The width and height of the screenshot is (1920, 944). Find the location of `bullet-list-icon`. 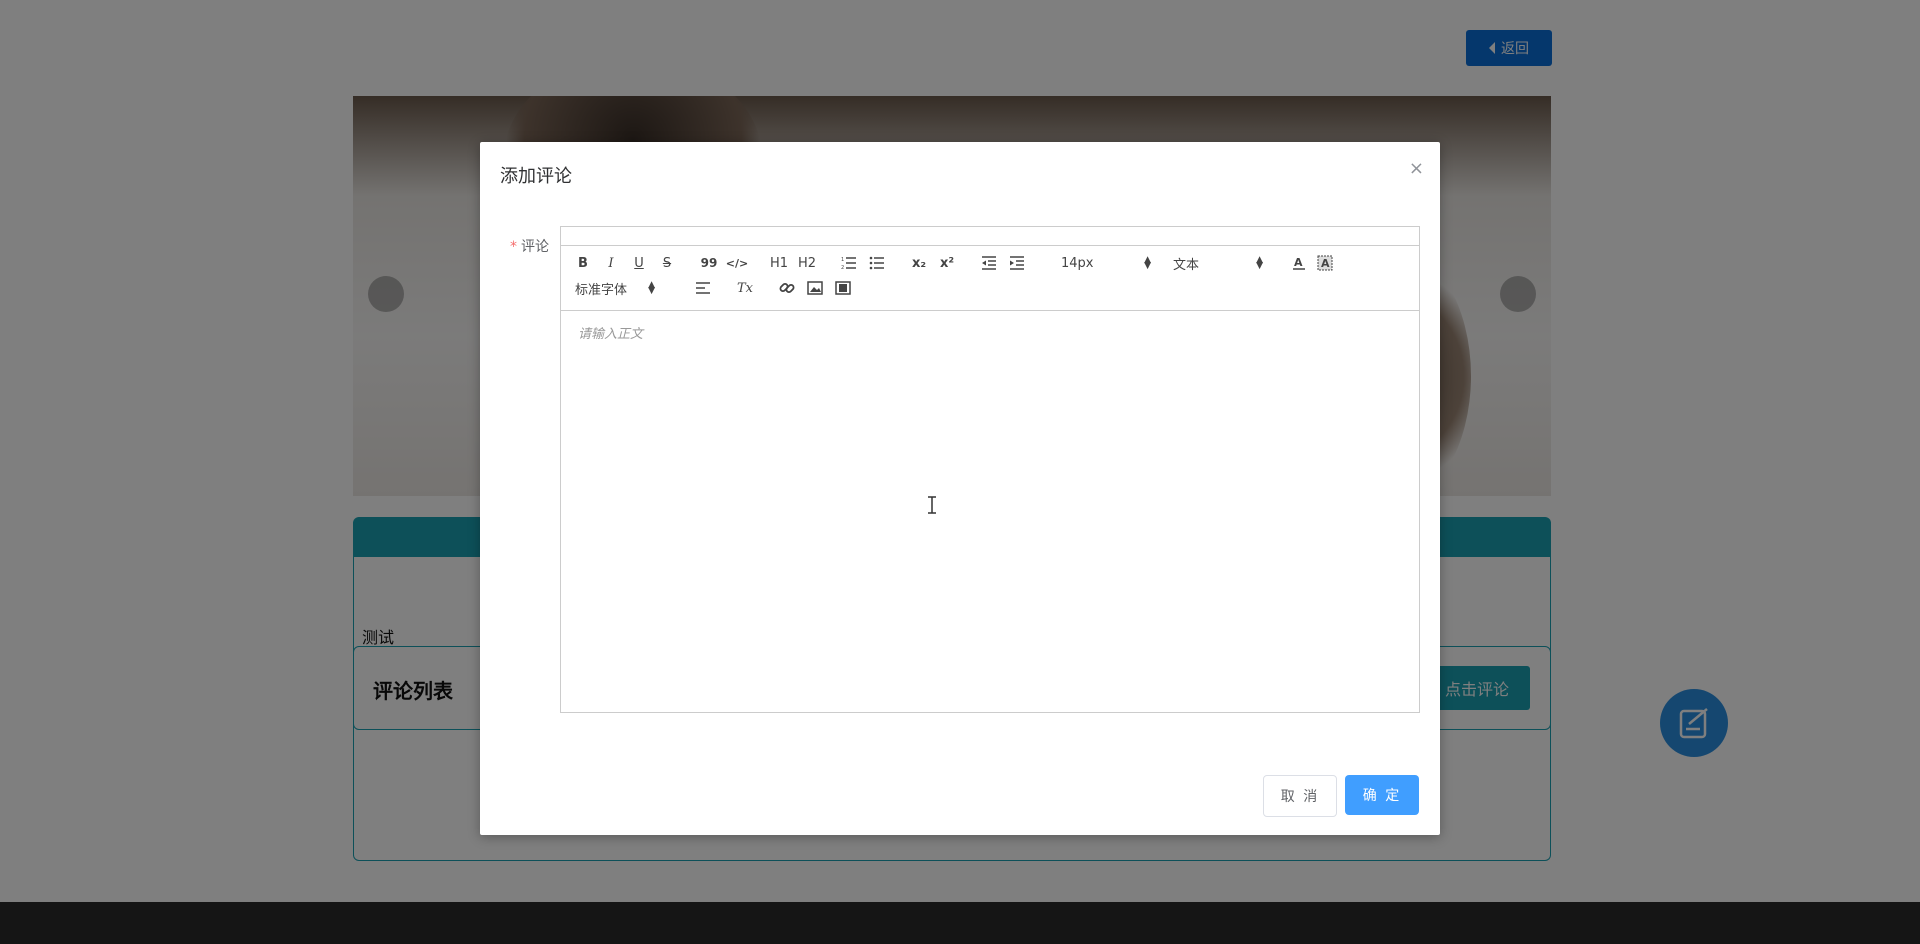

bullet-list-icon is located at coordinates (876, 263).